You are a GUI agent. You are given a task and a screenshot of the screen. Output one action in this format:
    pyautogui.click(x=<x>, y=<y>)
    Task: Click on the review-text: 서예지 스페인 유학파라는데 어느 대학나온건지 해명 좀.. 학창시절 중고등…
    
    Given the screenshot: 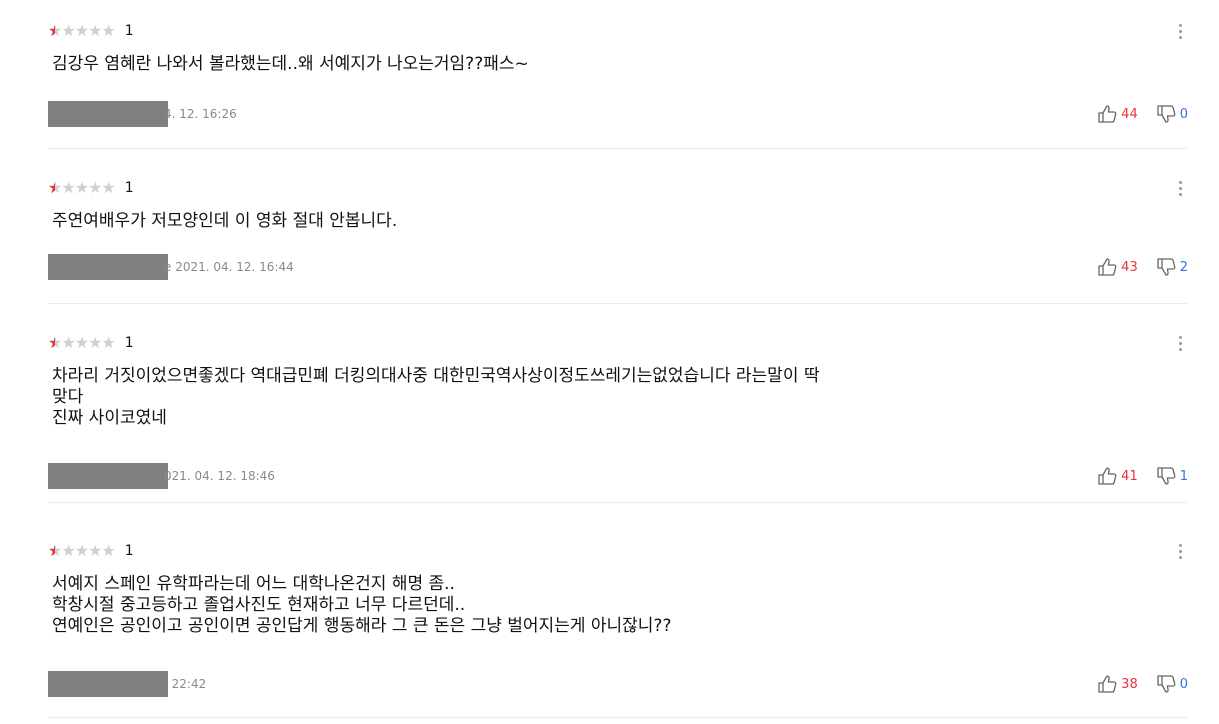 What is the action you would take?
    pyautogui.click(x=362, y=605)
    